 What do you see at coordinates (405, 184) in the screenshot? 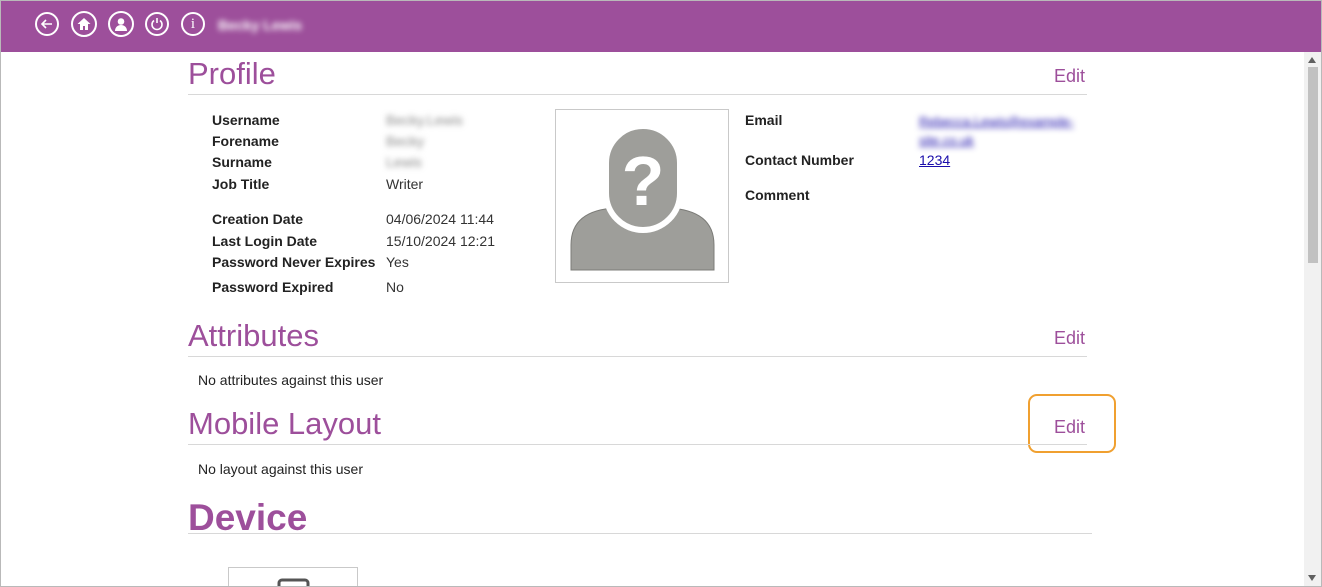
I see `job-title-value: Writer` at bounding box center [405, 184].